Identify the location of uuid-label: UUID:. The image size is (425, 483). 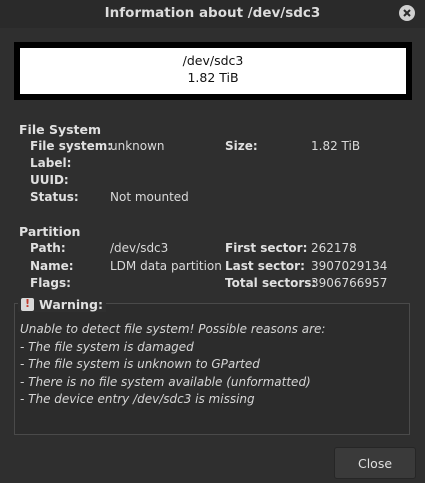
(49, 180).